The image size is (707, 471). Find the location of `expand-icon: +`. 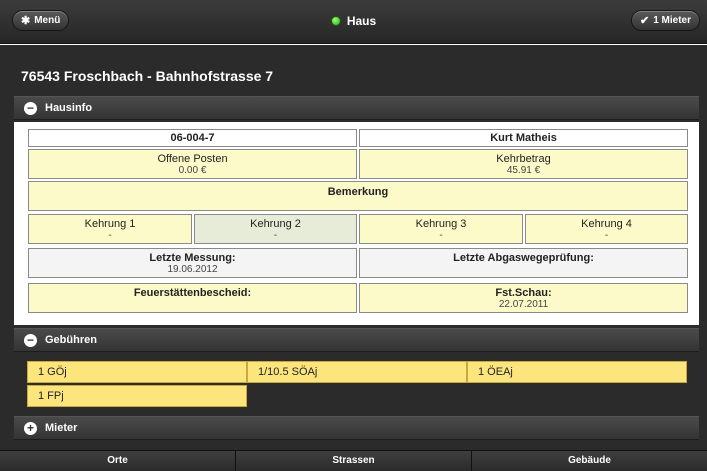

expand-icon: + is located at coordinates (30, 428).